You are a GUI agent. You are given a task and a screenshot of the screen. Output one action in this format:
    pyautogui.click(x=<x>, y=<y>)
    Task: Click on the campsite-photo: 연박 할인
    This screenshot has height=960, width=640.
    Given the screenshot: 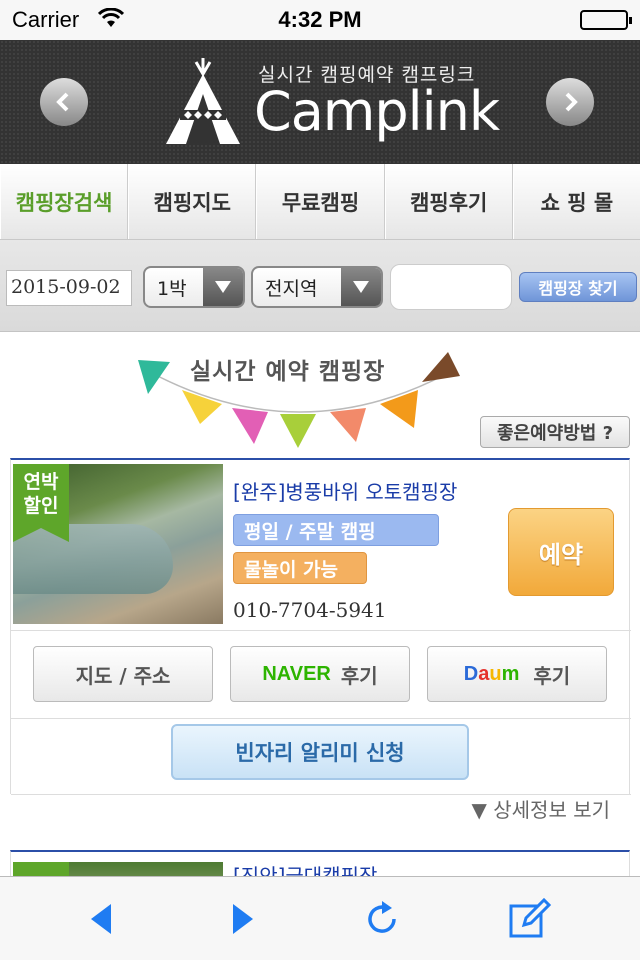 What is the action you would take?
    pyautogui.click(x=118, y=544)
    